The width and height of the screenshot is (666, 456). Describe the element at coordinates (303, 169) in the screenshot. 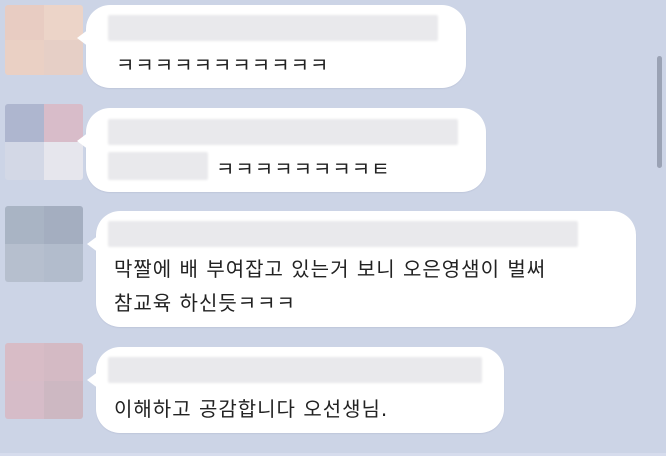

I see `message-text: ㅋㅋㅋㅋㅋㅋㅋㅋㅌ` at that location.